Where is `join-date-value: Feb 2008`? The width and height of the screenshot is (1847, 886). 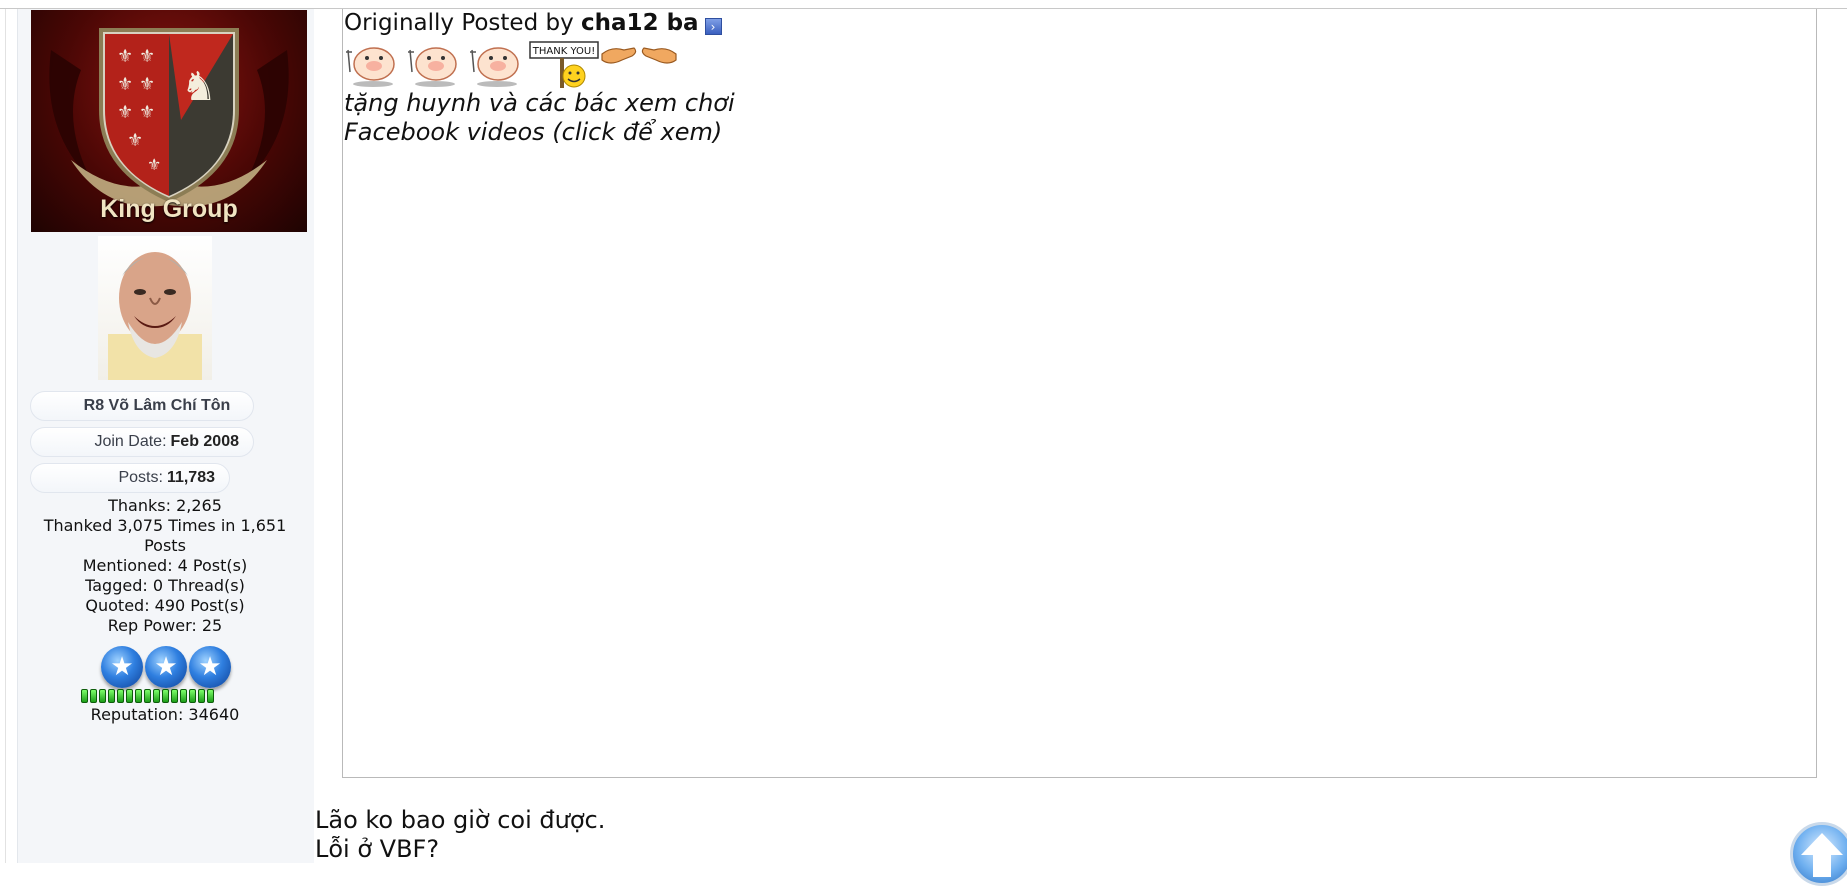
join-date-value: Feb 2008 is located at coordinates (204, 441).